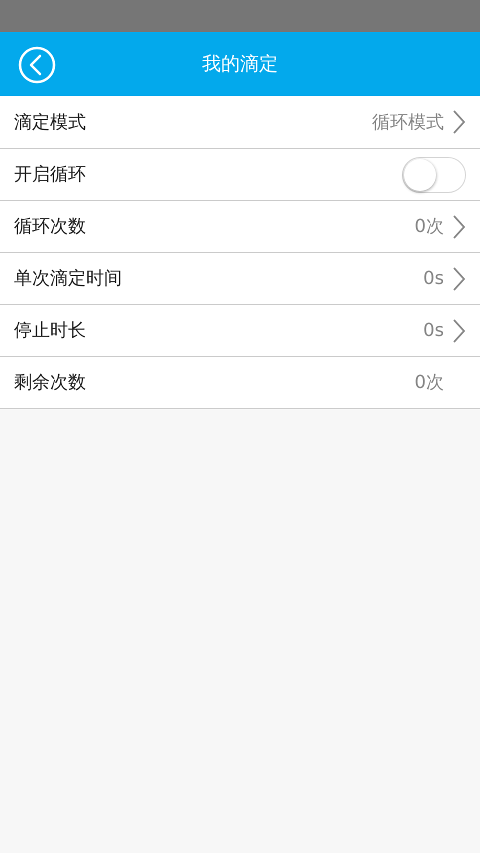 Image resolution: width=480 pixels, height=853 pixels. What do you see at coordinates (50, 383) in the screenshot?
I see `row-label: 剩余次数` at bounding box center [50, 383].